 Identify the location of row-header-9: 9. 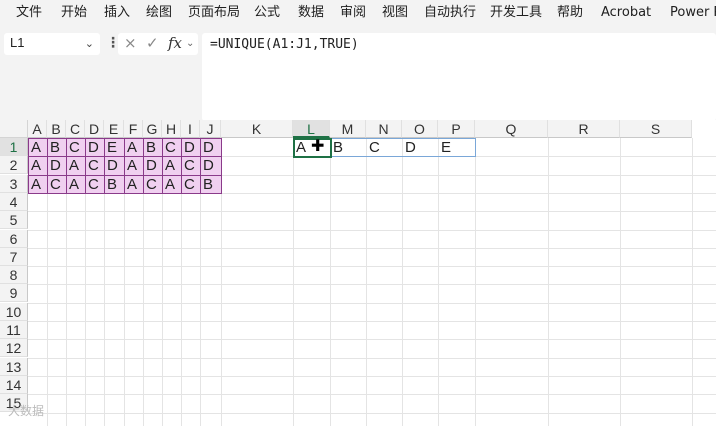
(14, 293).